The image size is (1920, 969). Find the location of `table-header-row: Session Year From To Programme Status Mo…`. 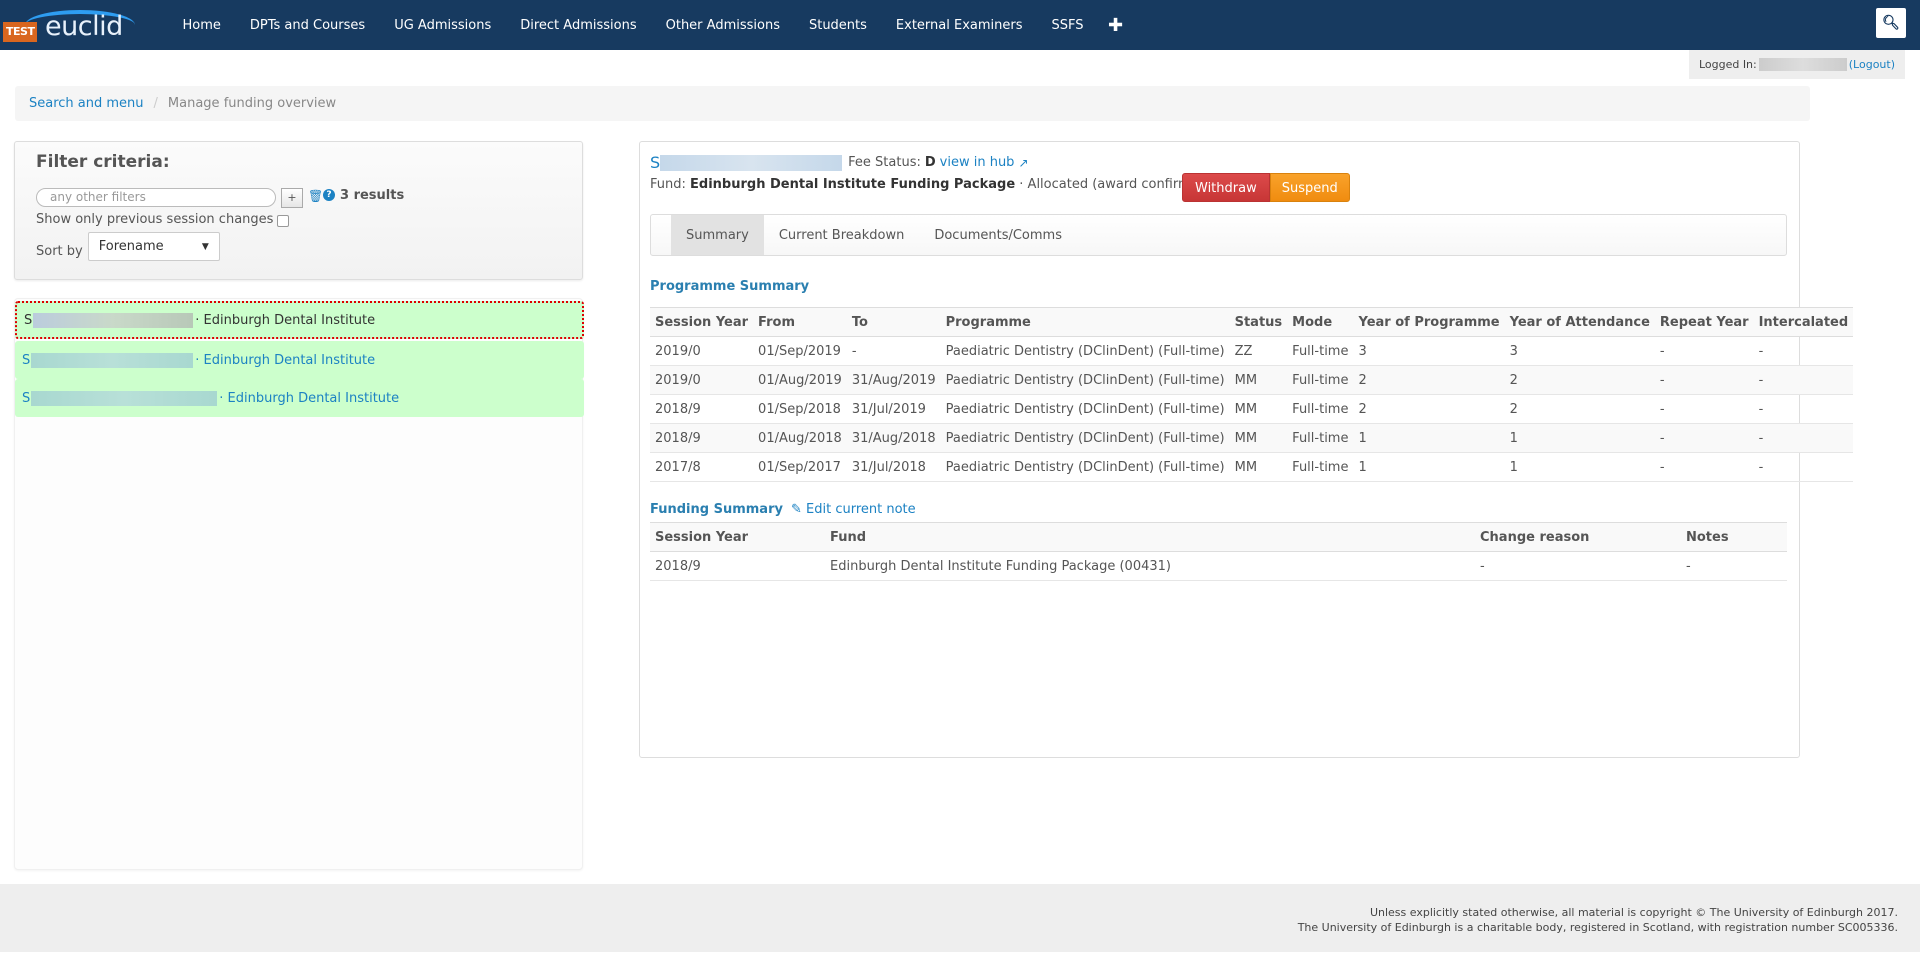

table-header-row: Session Year From To Programme Status Mo… is located at coordinates (1252, 322).